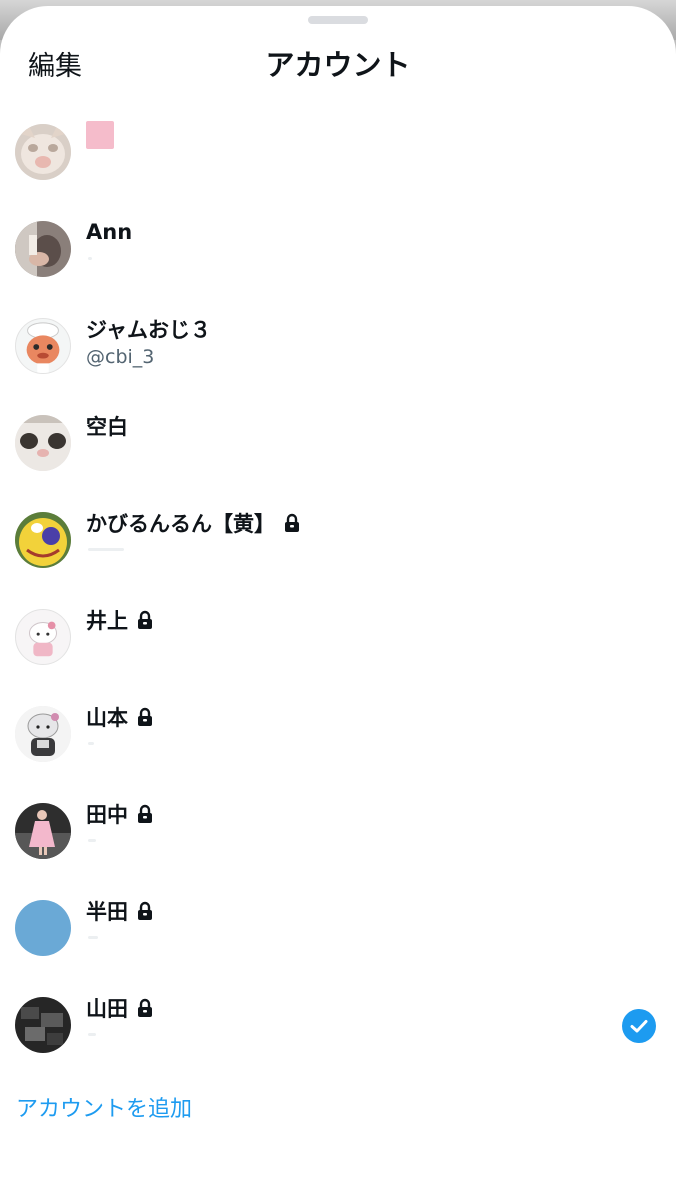 Image resolution: width=676 pixels, height=1200 pixels. I want to click on sheet-header: 編集 アカウント, so click(338, 62).